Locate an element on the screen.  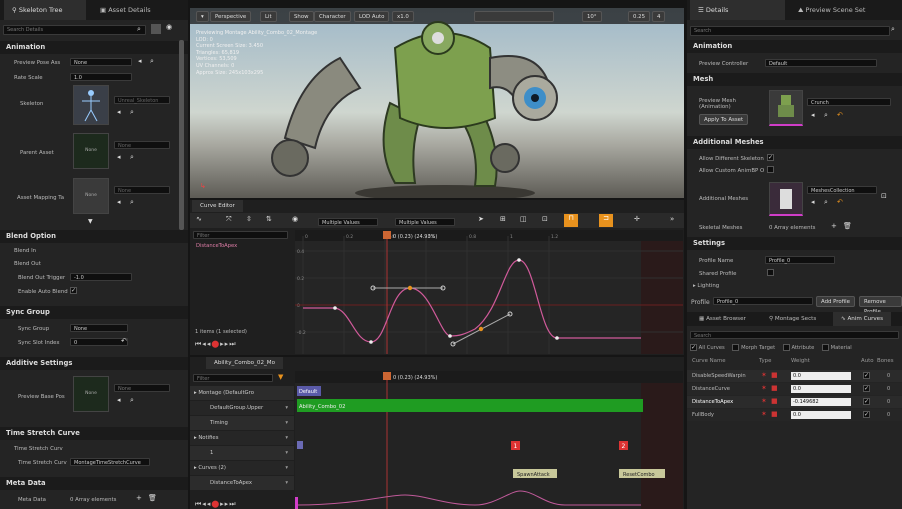
track-row: ▸ Notifies ▾ is located at coordinates (242, 438).